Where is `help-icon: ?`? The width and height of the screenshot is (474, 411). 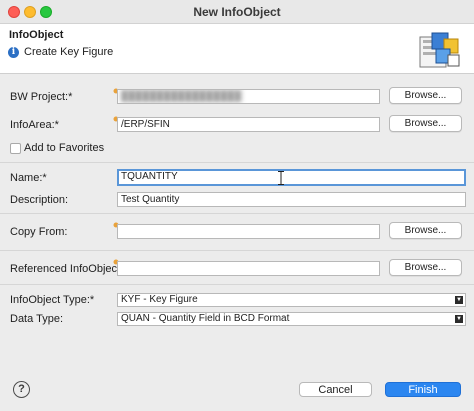
help-icon: ? is located at coordinates (21, 389).